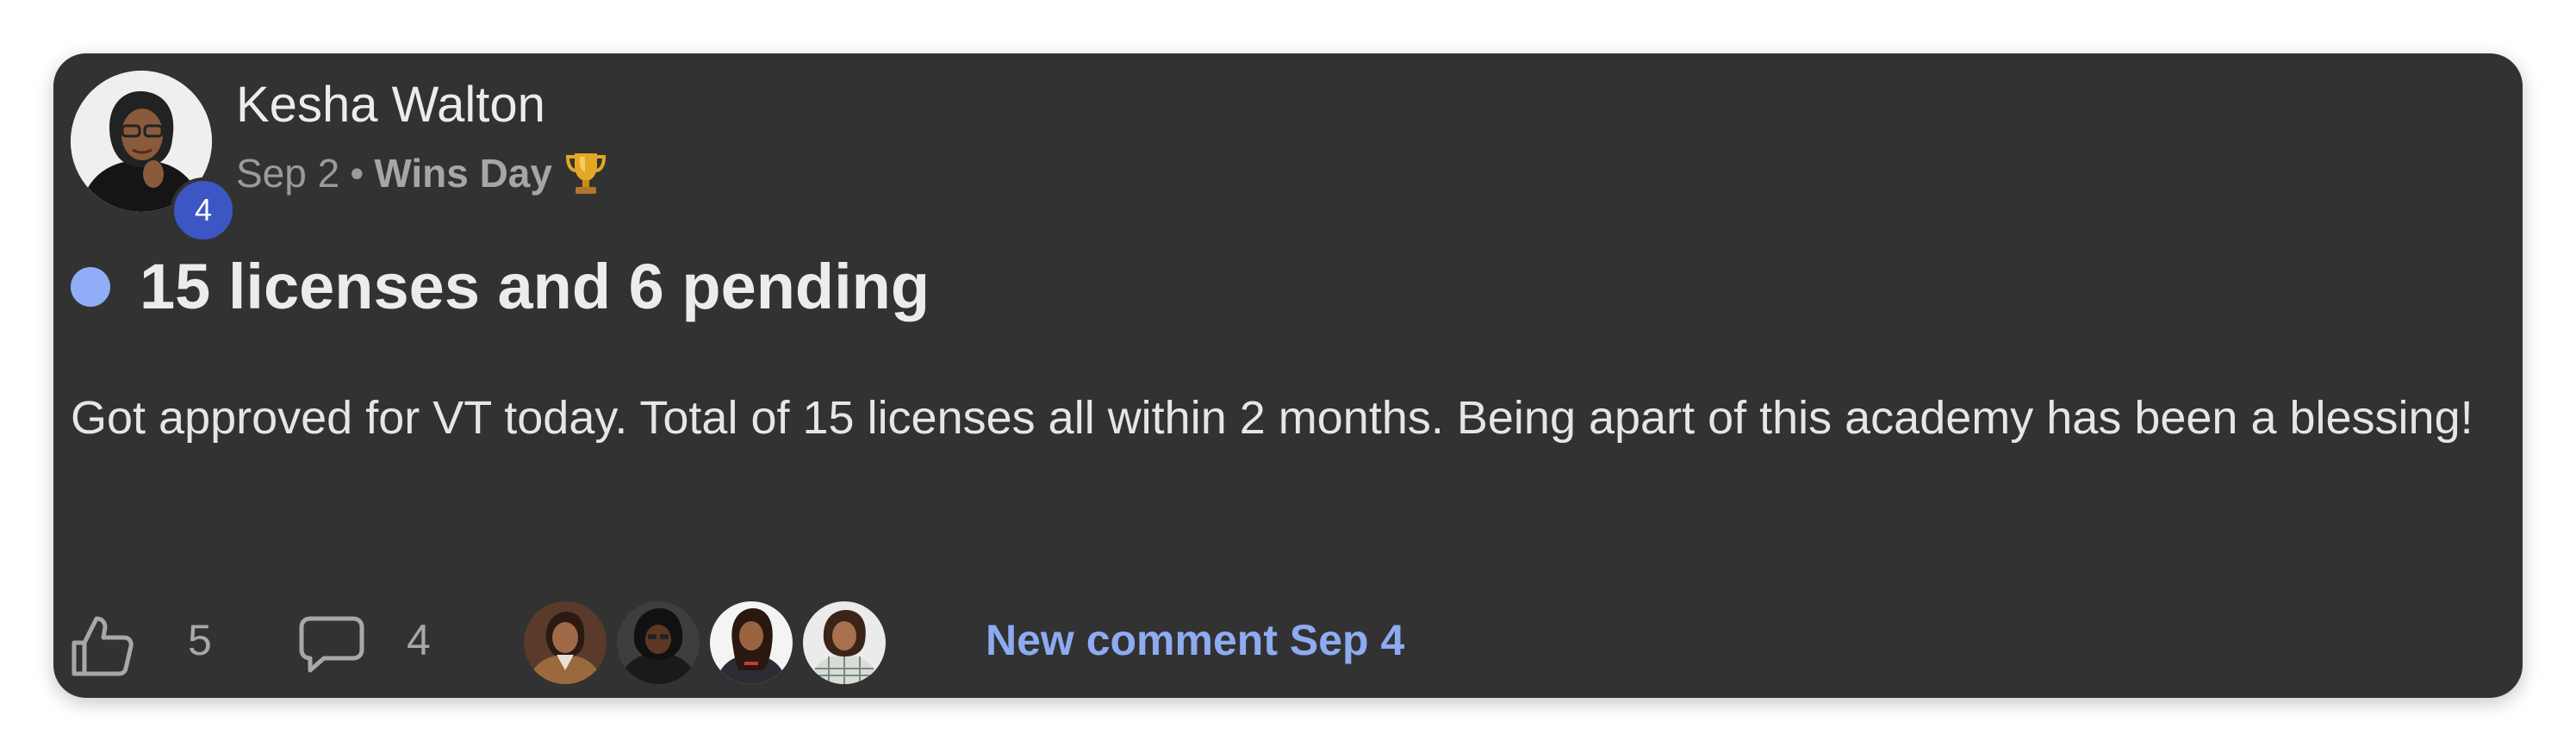 Image resolution: width=2576 pixels, height=753 pixels. I want to click on post-title-row: 15 licenses and 6 pending, so click(500, 286).